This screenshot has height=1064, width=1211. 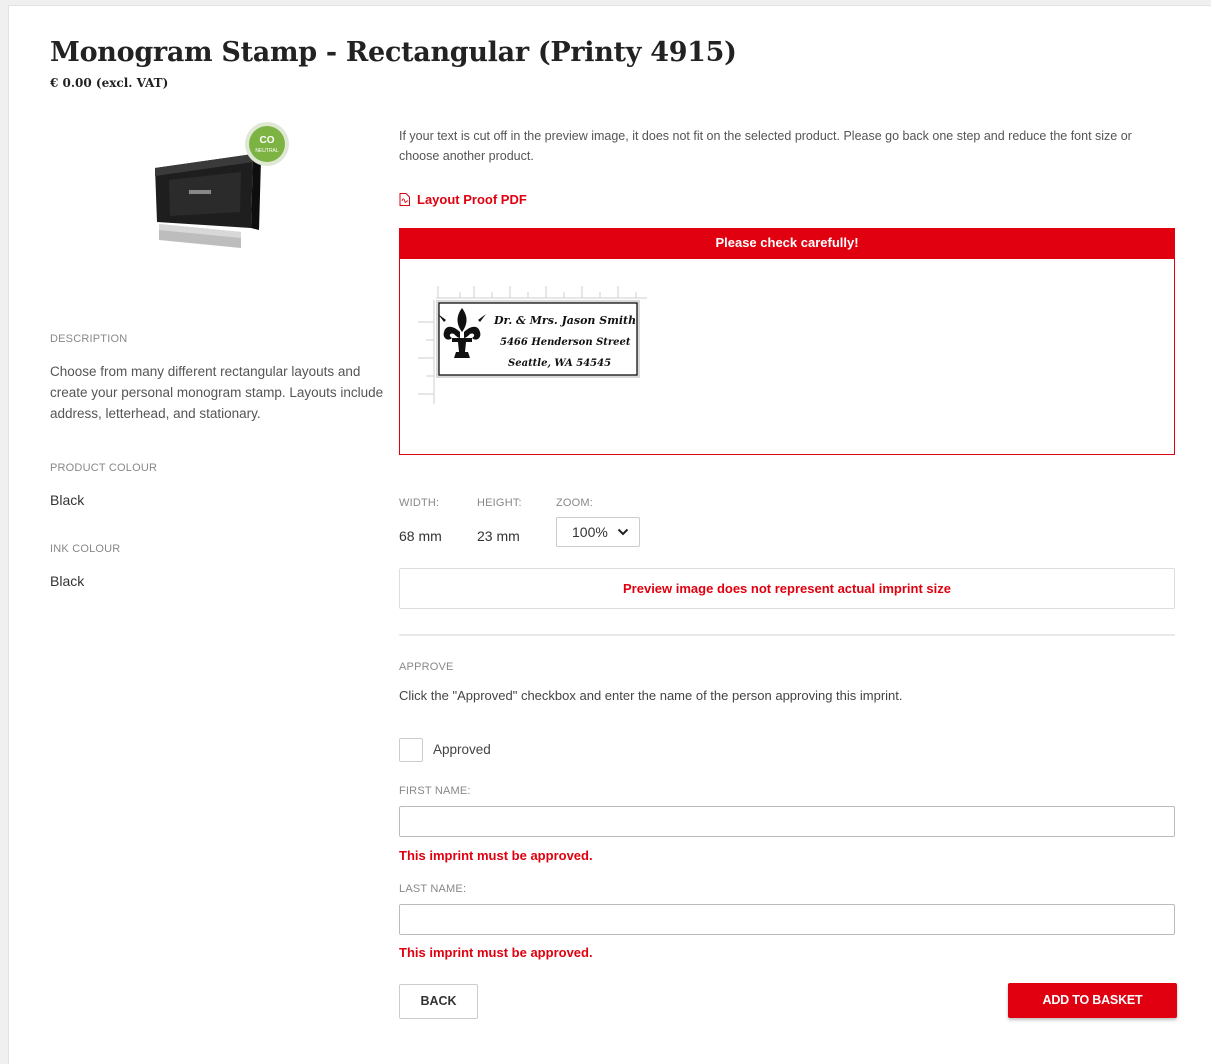 What do you see at coordinates (499, 503) in the screenshot?
I see `height-label: HEIGHT:` at bounding box center [499, 503].